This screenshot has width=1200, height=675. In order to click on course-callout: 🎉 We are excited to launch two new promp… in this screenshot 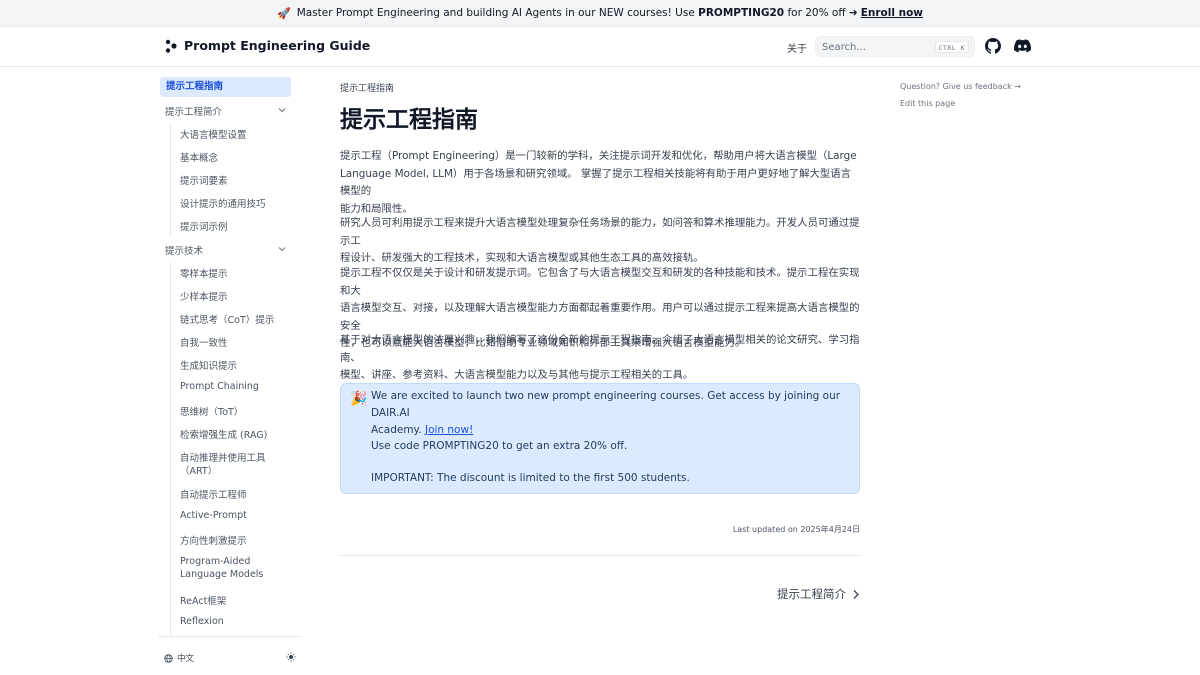, I will do `click(600, 438)`.